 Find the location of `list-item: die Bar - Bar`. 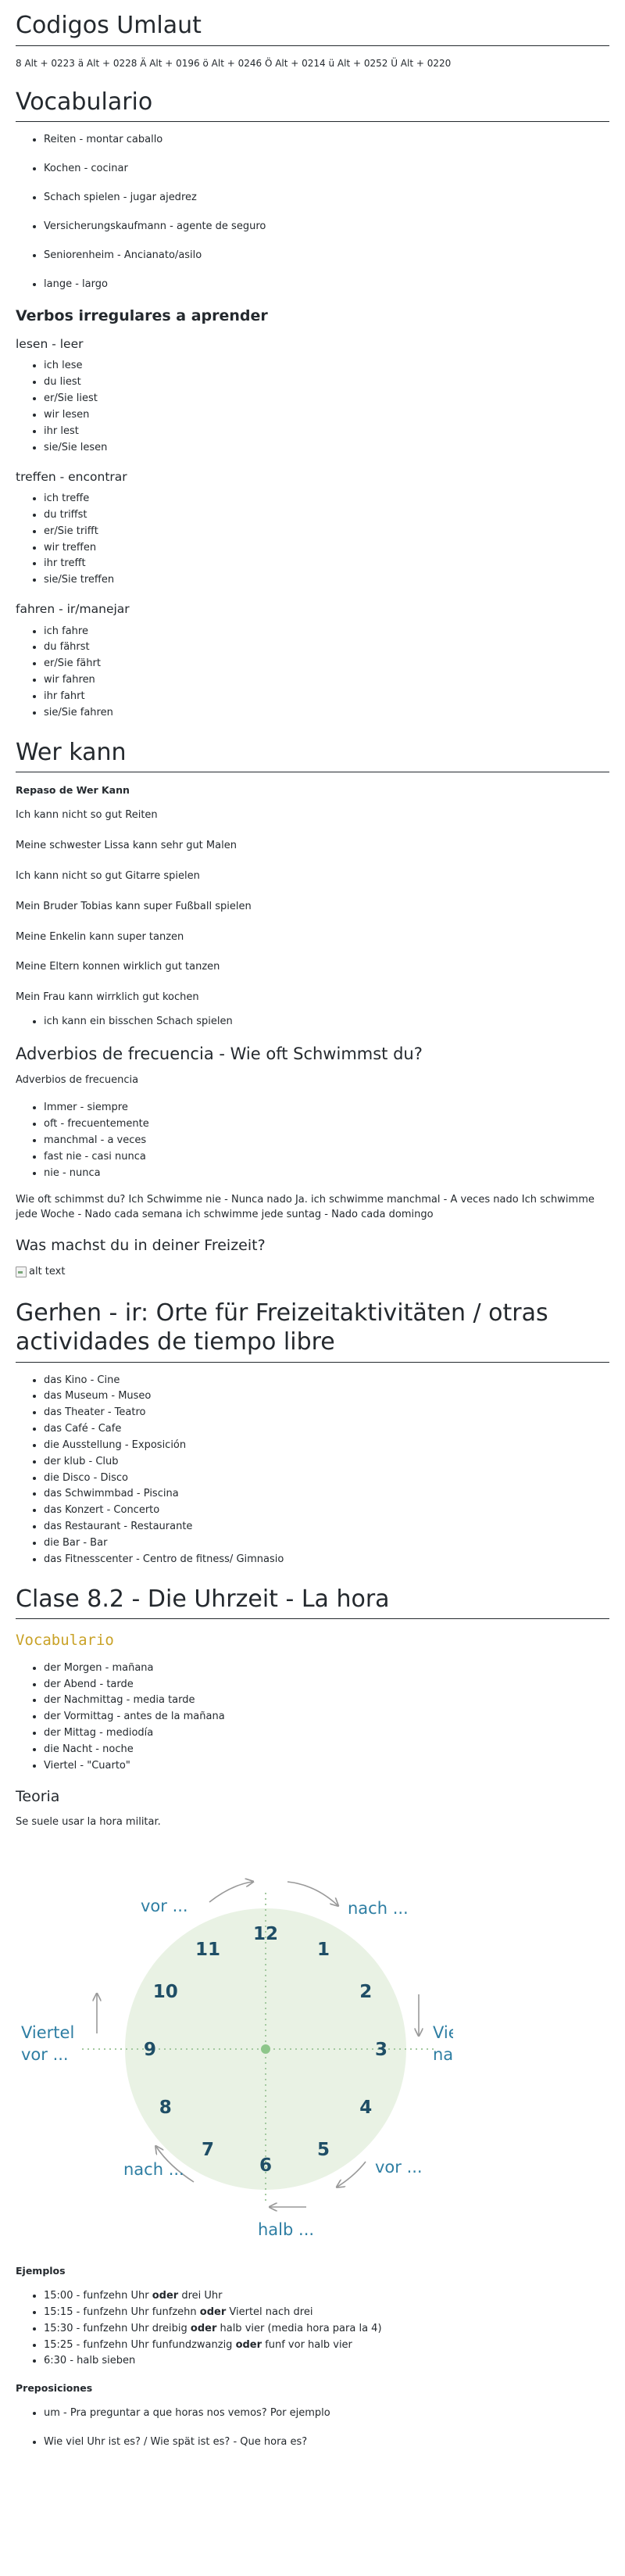

list-item: die Bar - Bar is located at coordinates (326, 1543).